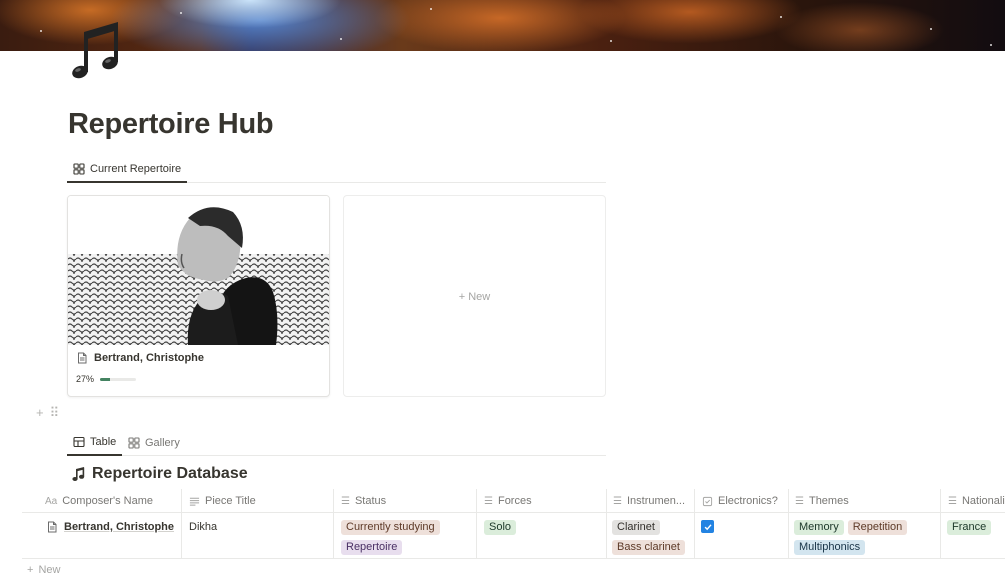  I want to click on cell-composer: Bertrand, Christophe, so click(110, 527).